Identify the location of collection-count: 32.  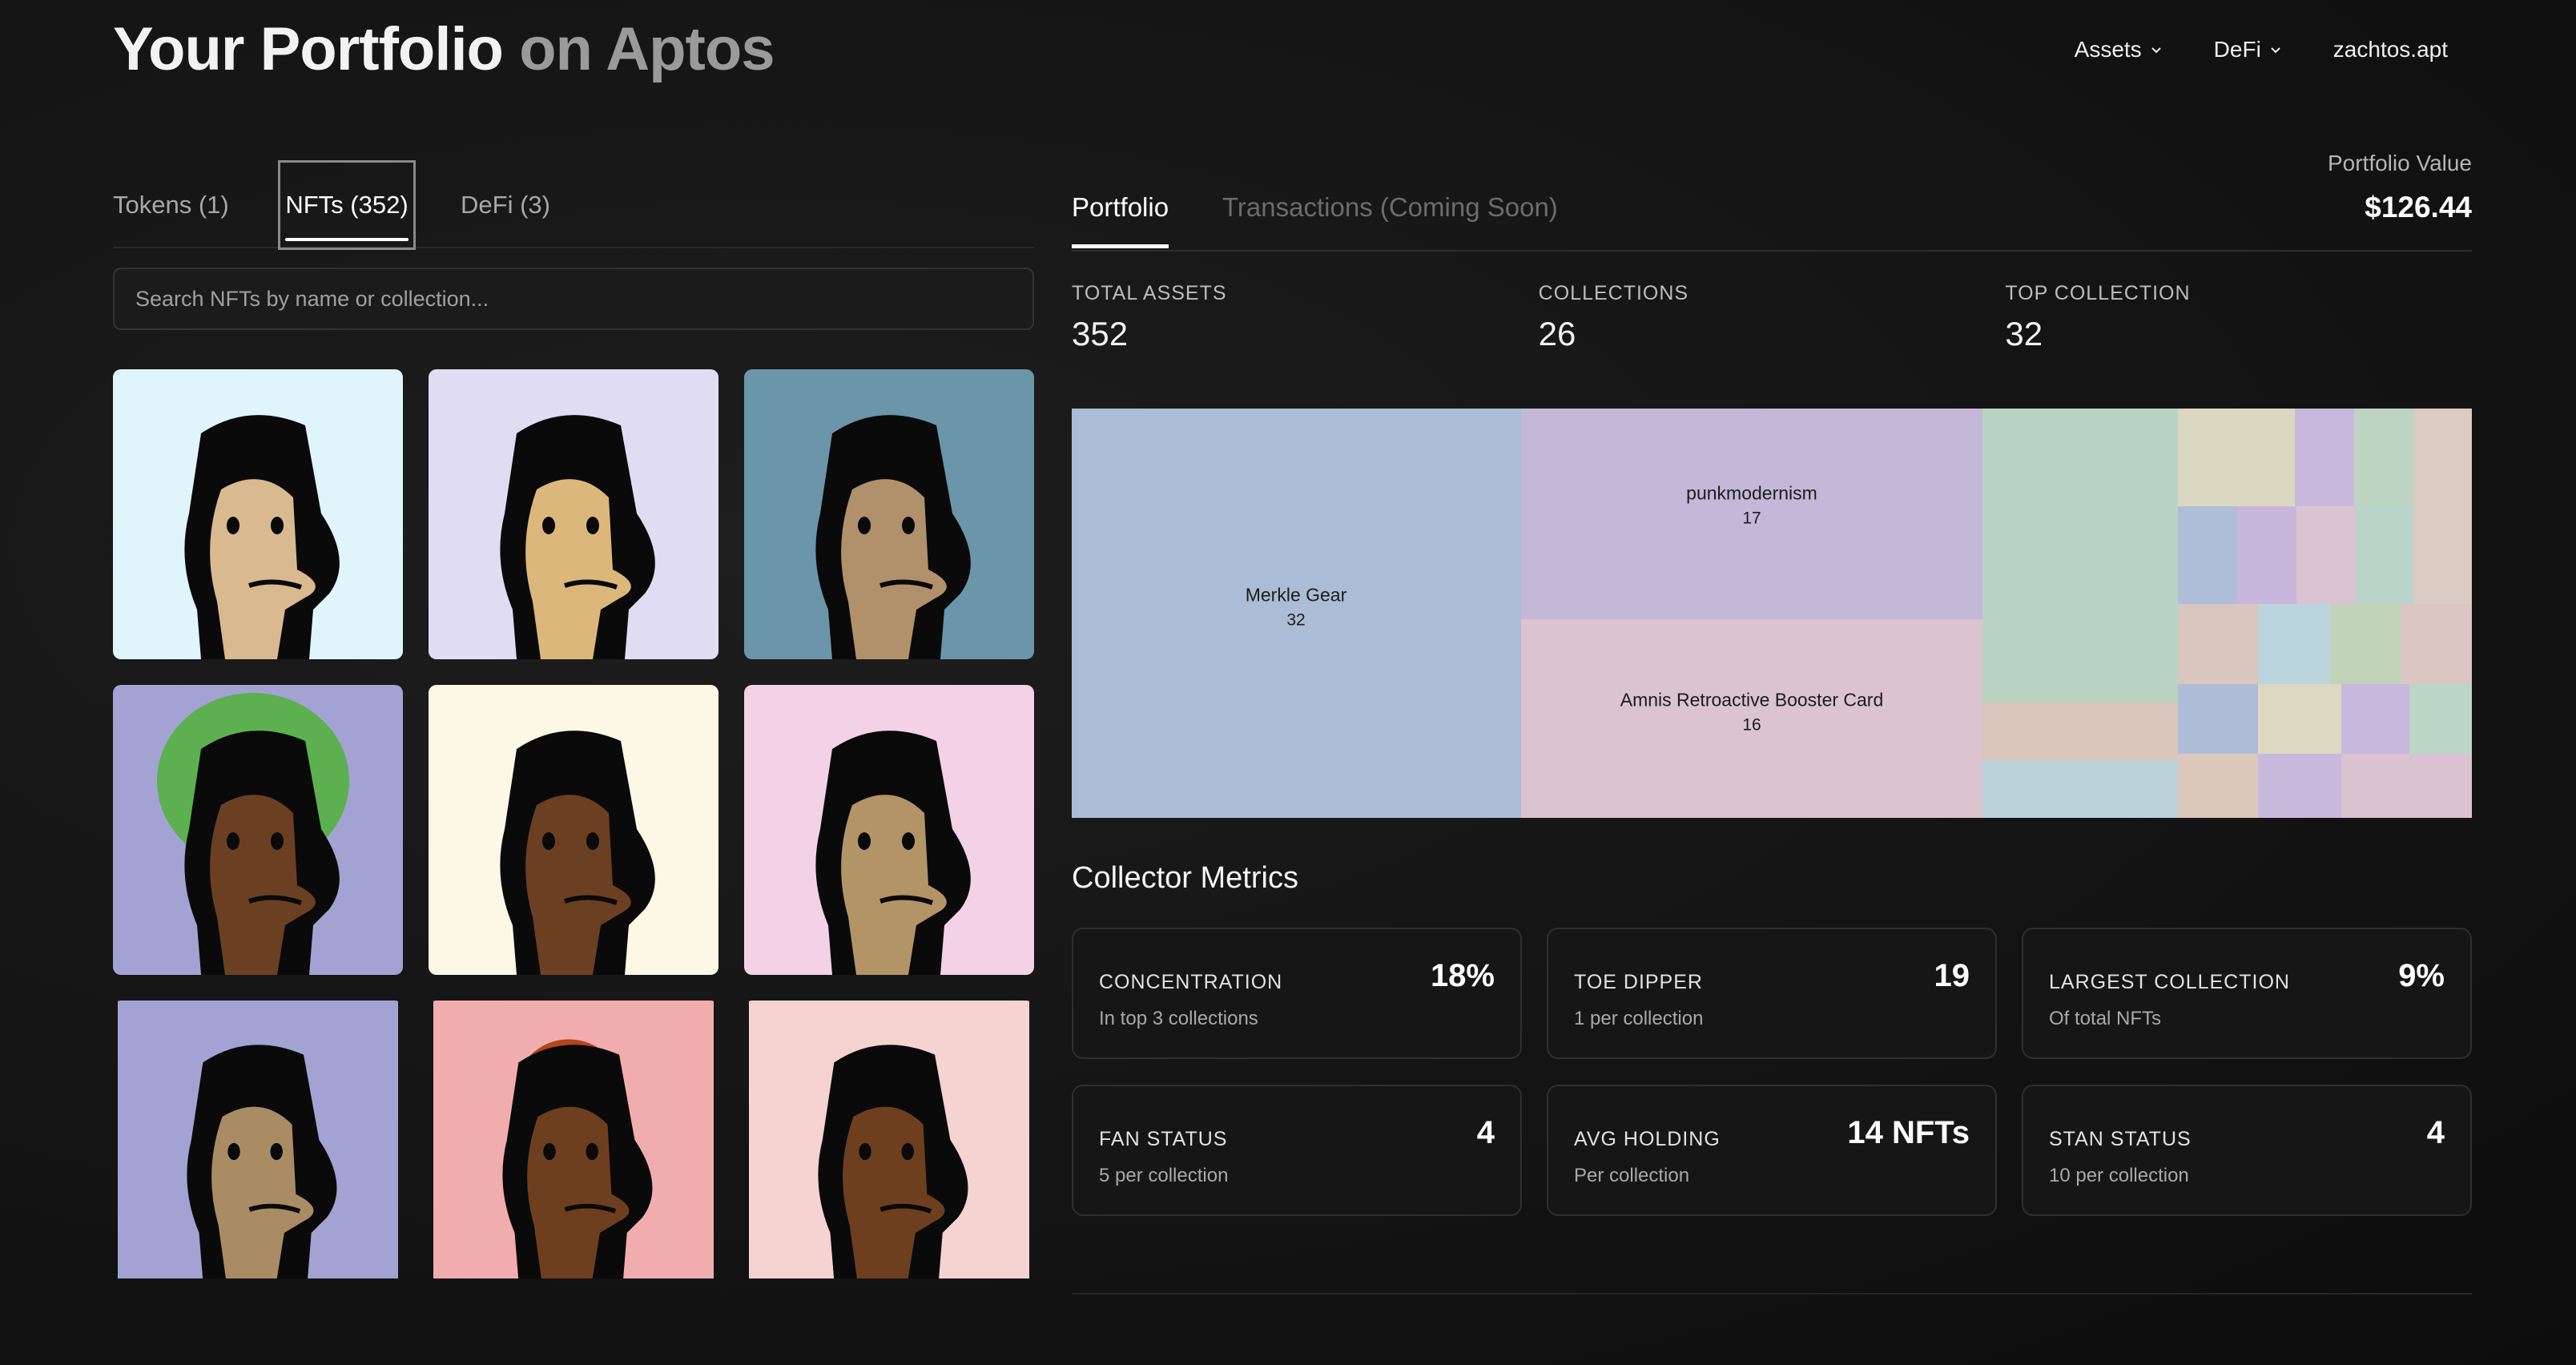
(1296, 620).